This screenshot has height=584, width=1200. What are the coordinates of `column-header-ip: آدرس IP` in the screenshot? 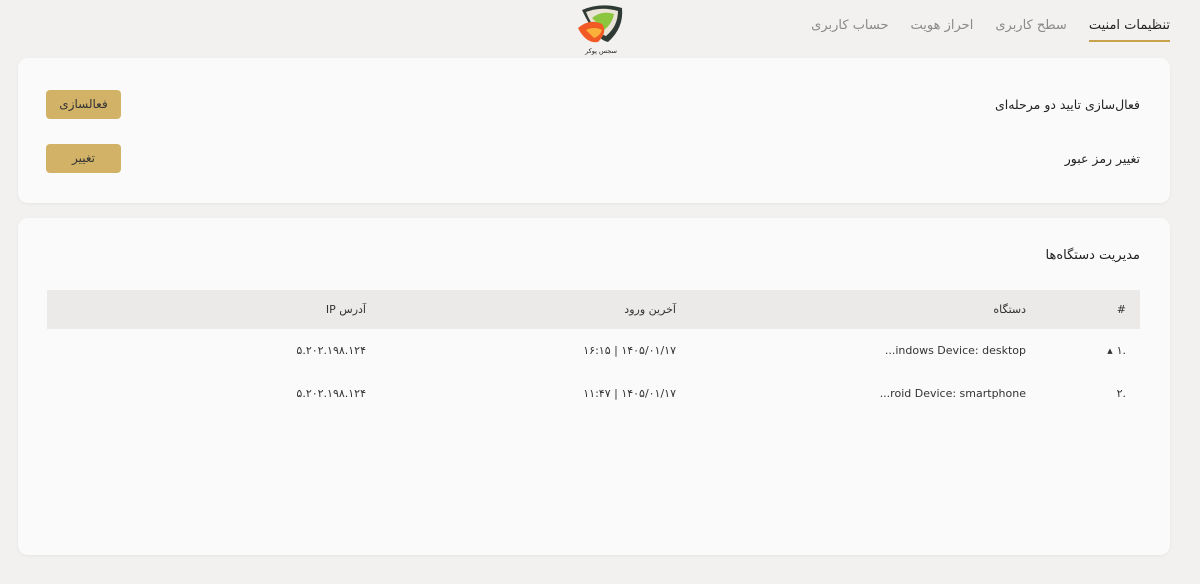 It's located at (261, 309).